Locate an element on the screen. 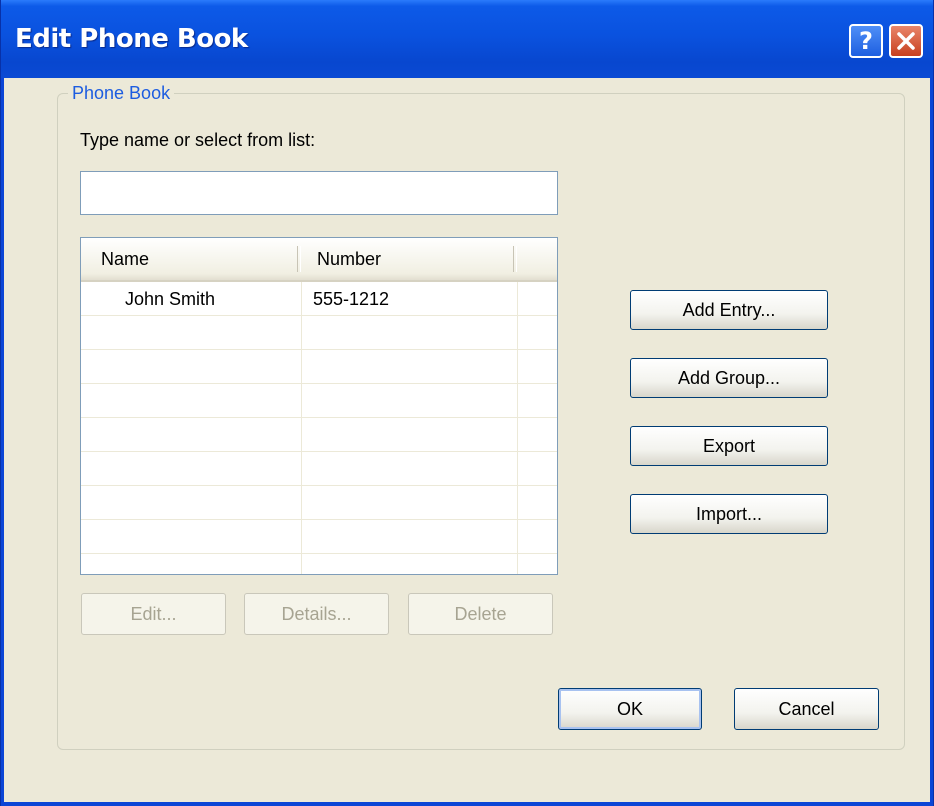 The image size is (934, 806). window-title: Edit Phone Book is located at coordinates (131, 39).